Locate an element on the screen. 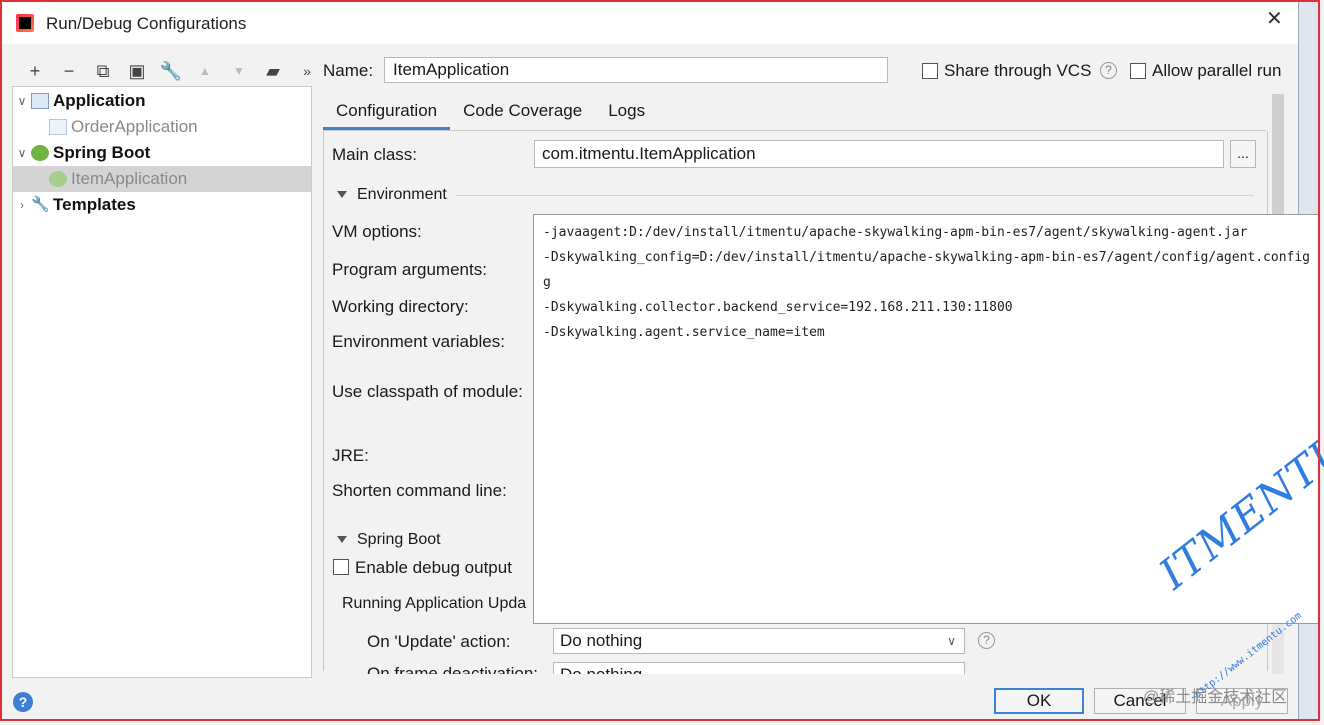  name-input: ItemApplication is located at coordinates (636, 70).